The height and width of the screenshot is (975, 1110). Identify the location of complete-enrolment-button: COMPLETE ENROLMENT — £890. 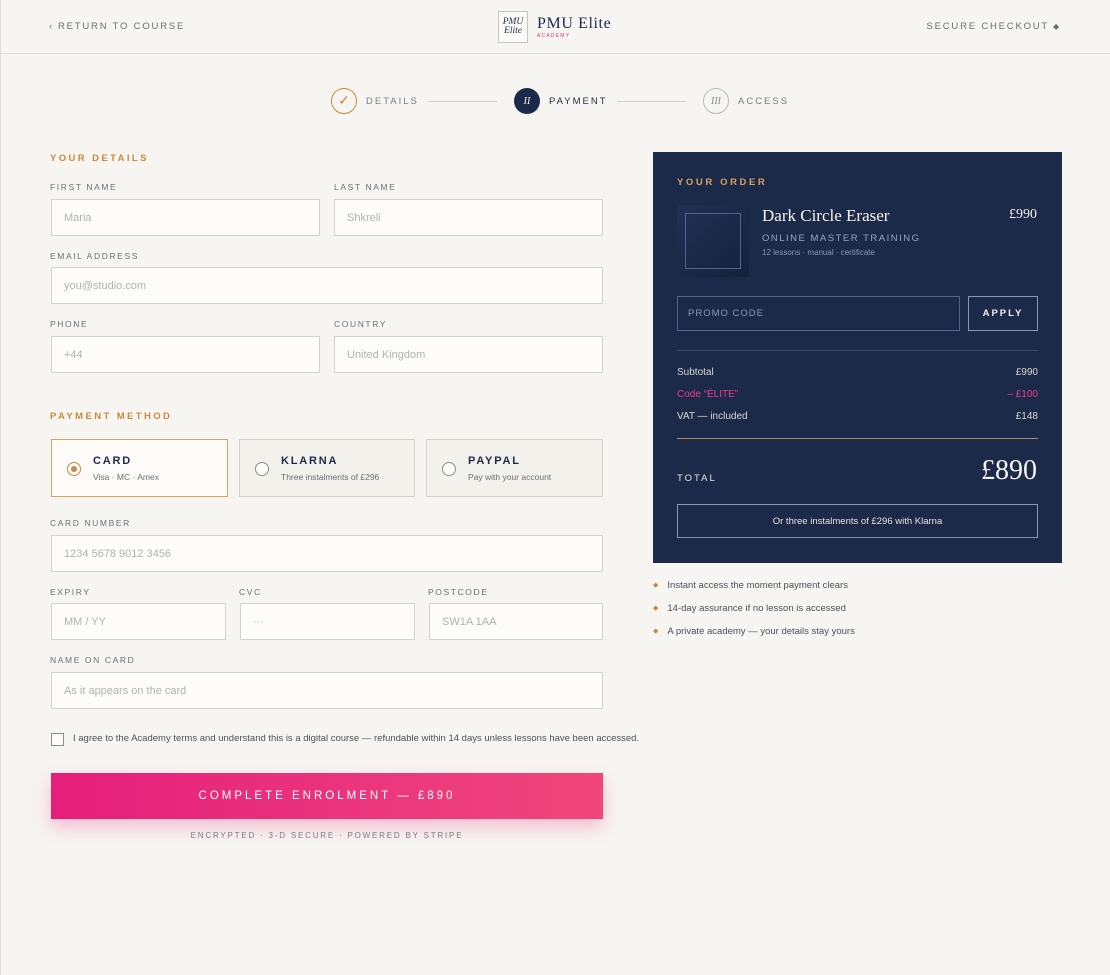
(327, 796).